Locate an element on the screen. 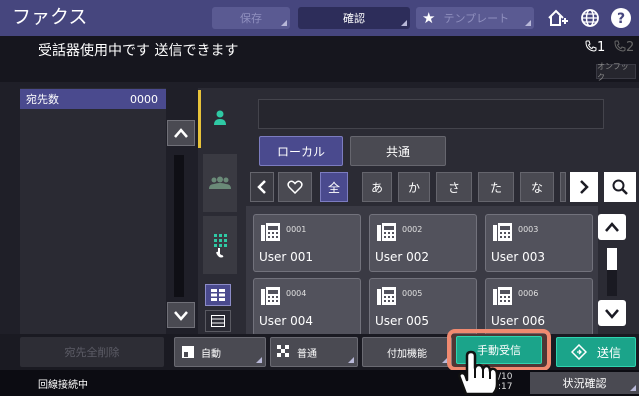  page-indicator is located at coordinates (612, 259).